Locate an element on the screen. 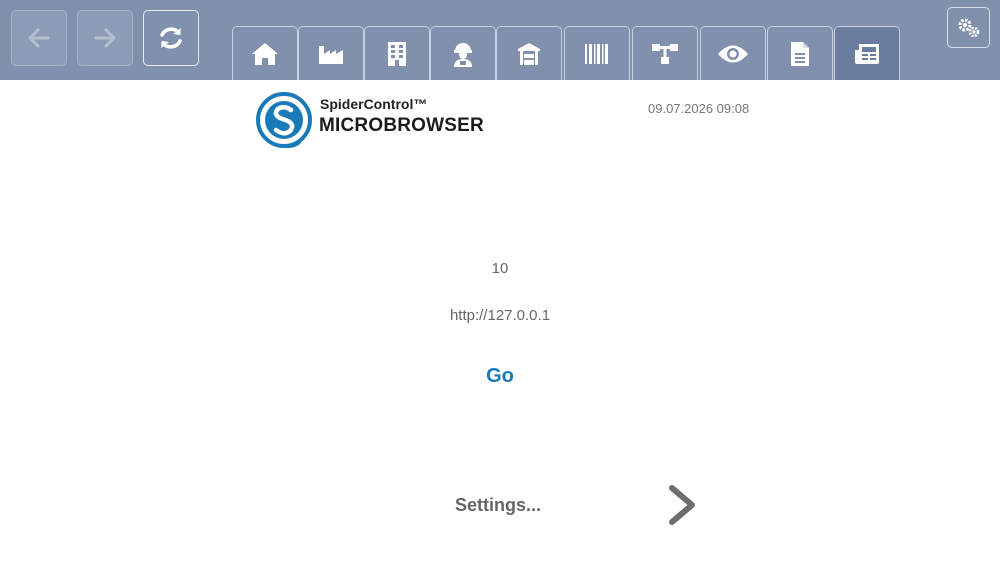 This screenshot has height=563, width=1000. factory-icon is located at coordinates (331, 54).